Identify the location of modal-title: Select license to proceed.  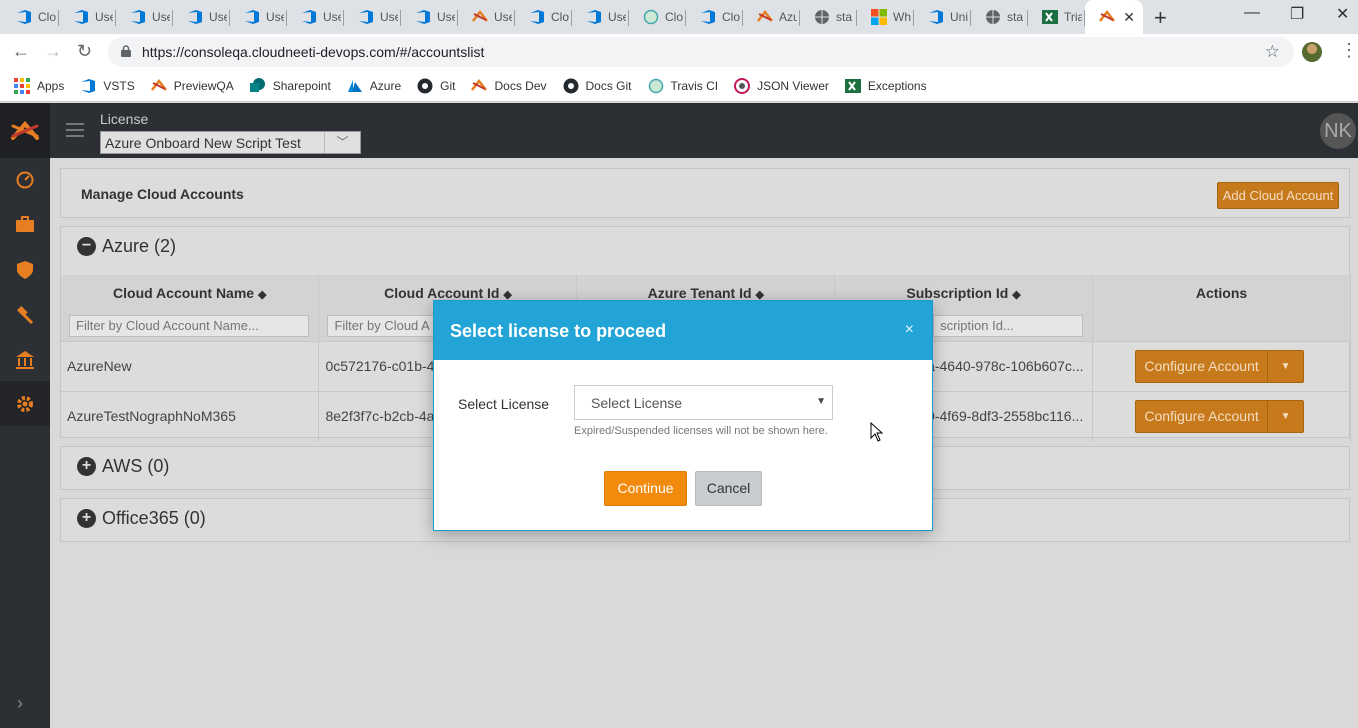
(558, 331).